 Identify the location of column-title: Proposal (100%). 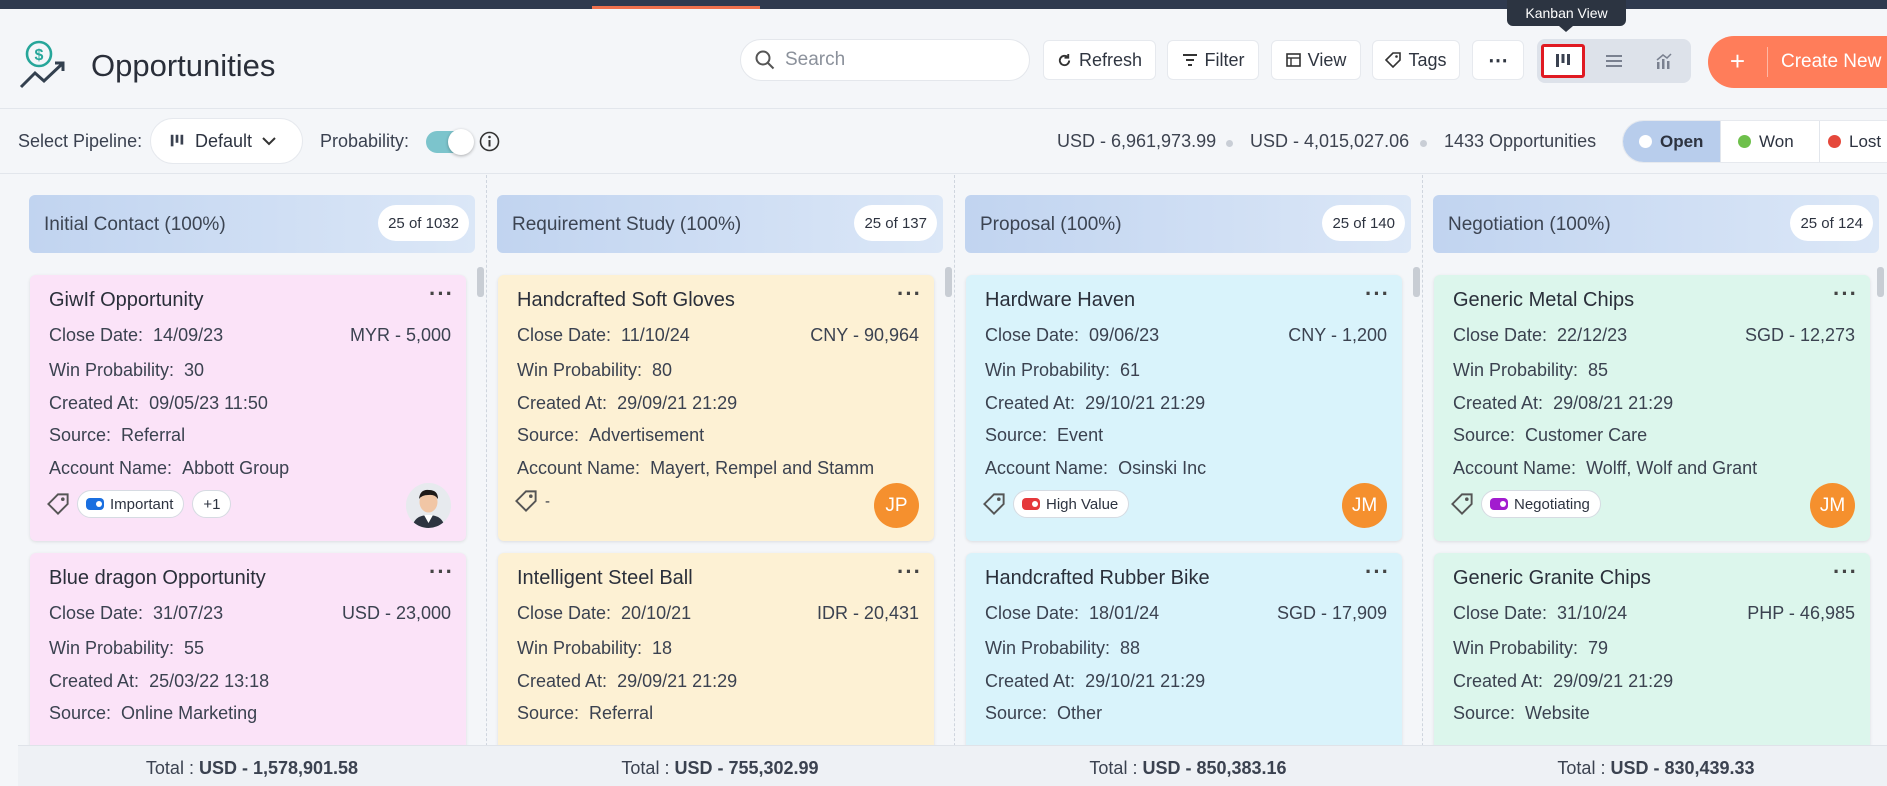
(1051, 224).